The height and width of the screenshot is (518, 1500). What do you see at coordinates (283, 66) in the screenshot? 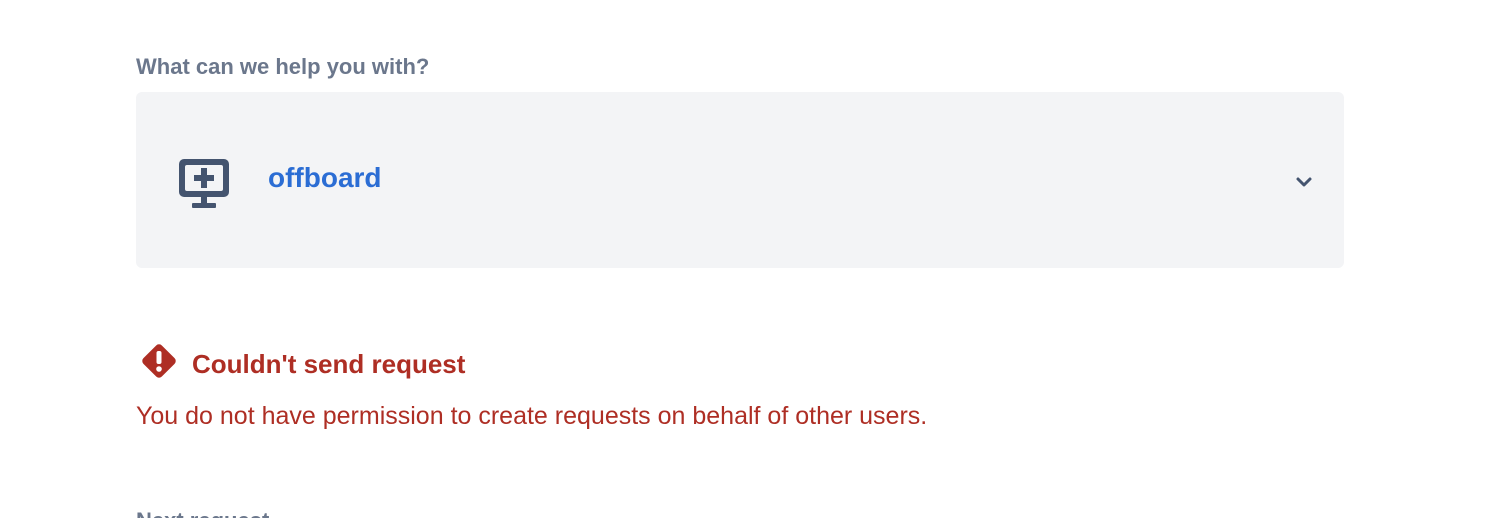
I see `request-type-label: What can we help you with?` at bounding box center [283, 66].